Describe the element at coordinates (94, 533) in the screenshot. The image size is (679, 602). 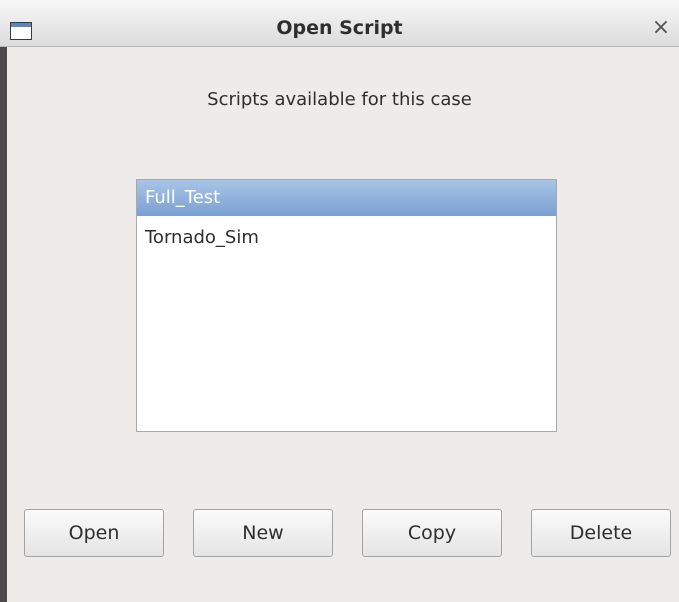
I see `open-button: Open` at that location.